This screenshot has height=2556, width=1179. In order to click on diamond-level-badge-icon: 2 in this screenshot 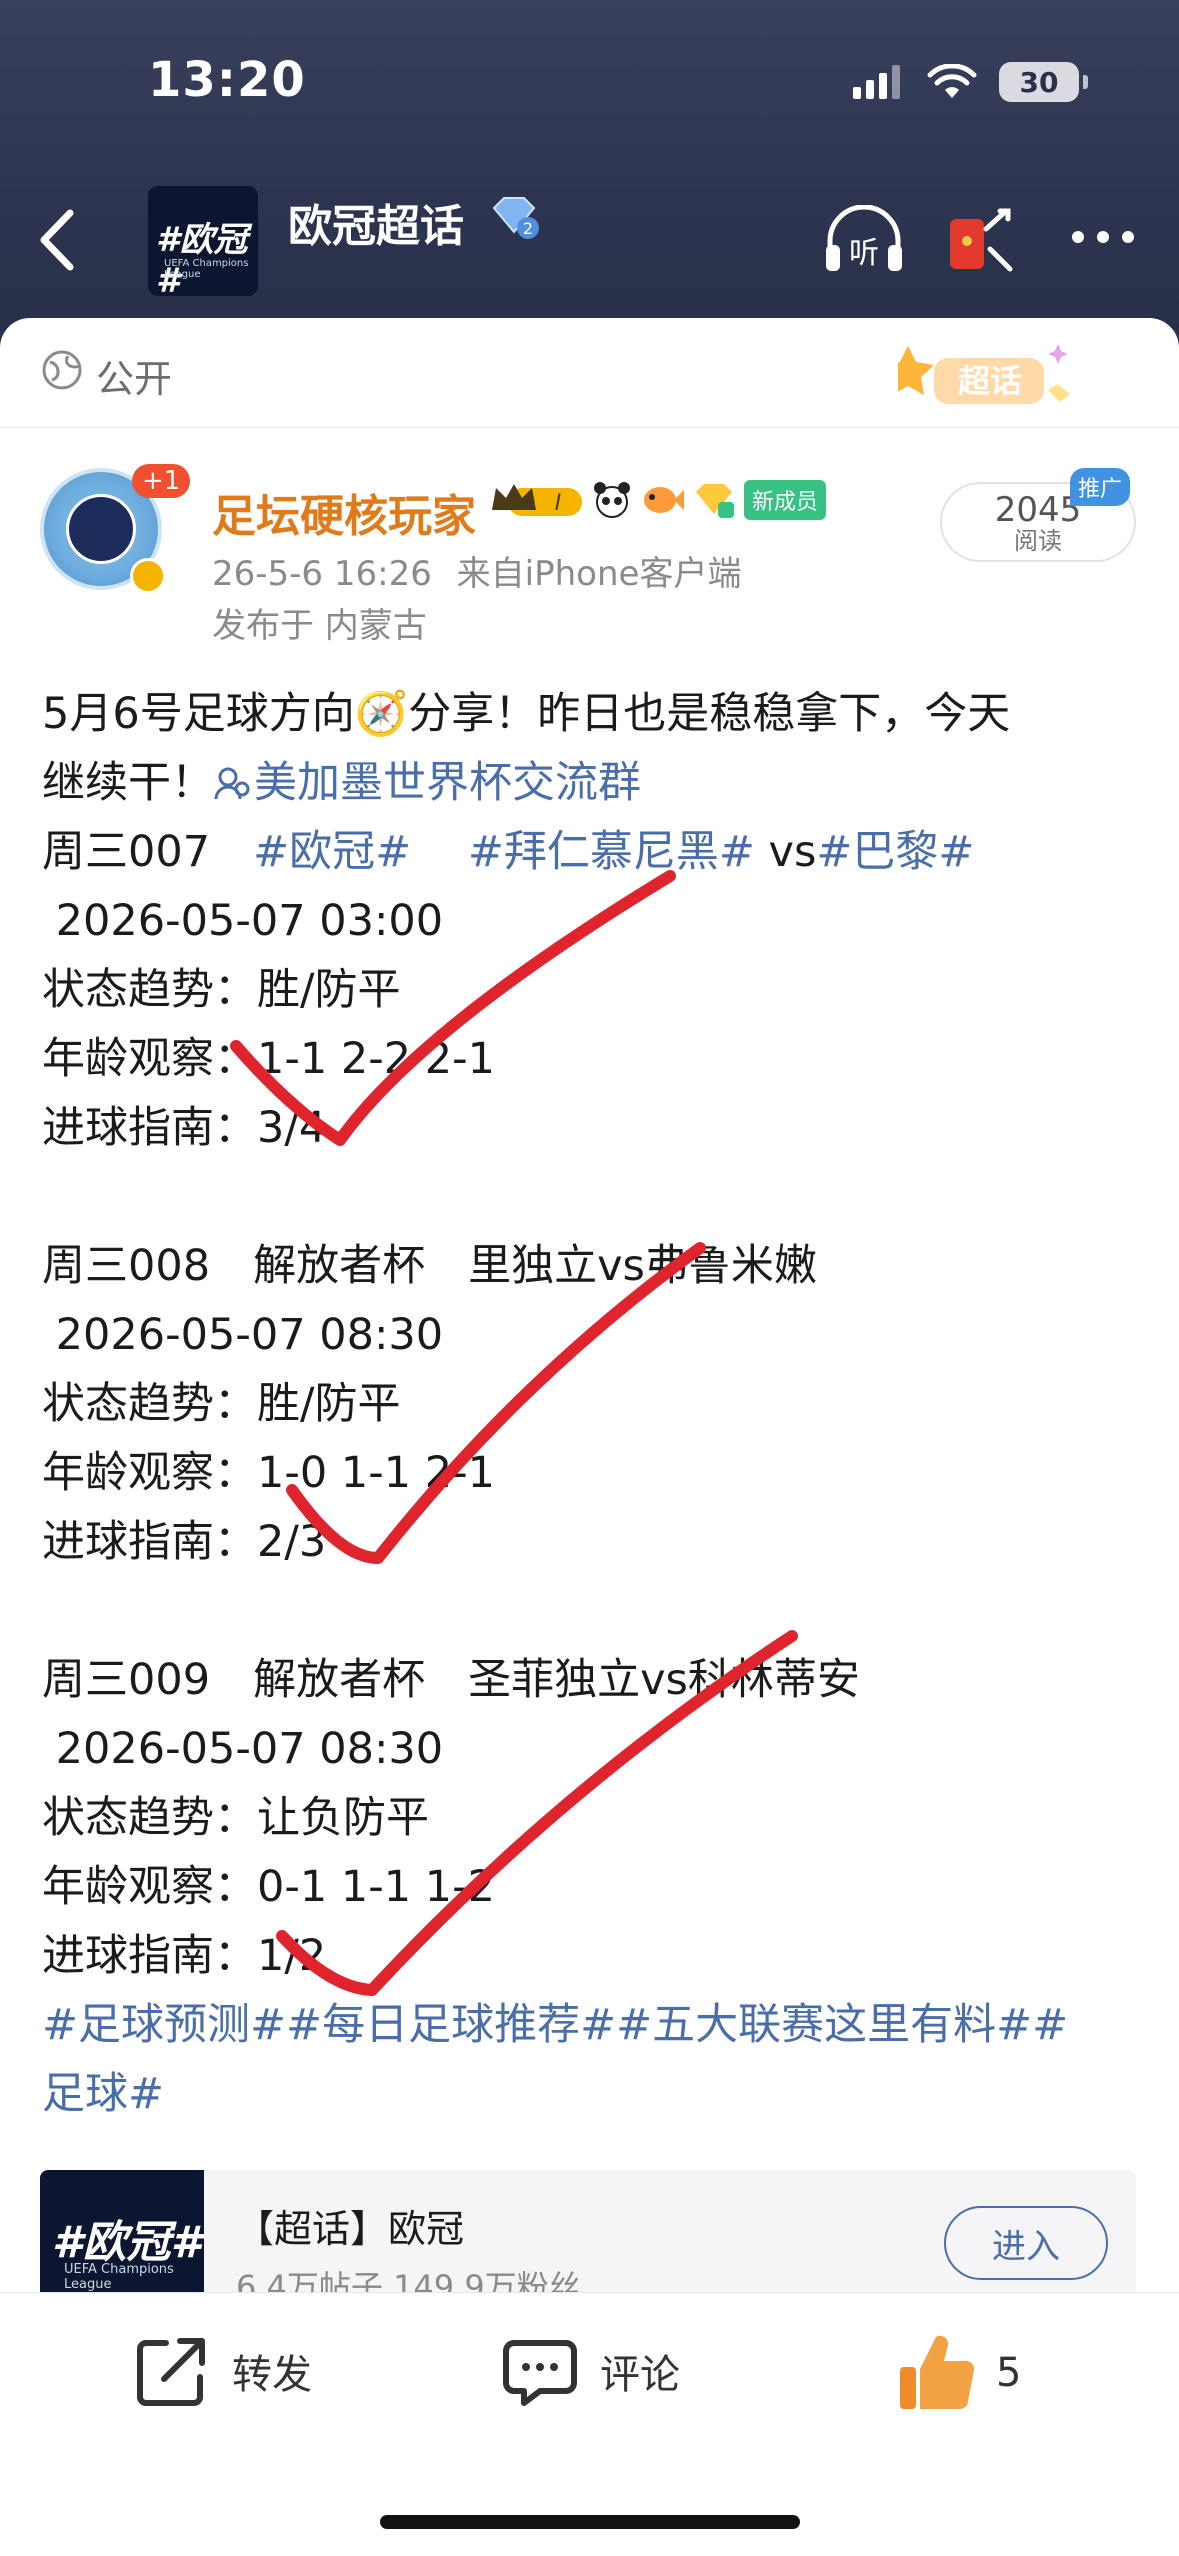, I will do `click(515, 218)`.